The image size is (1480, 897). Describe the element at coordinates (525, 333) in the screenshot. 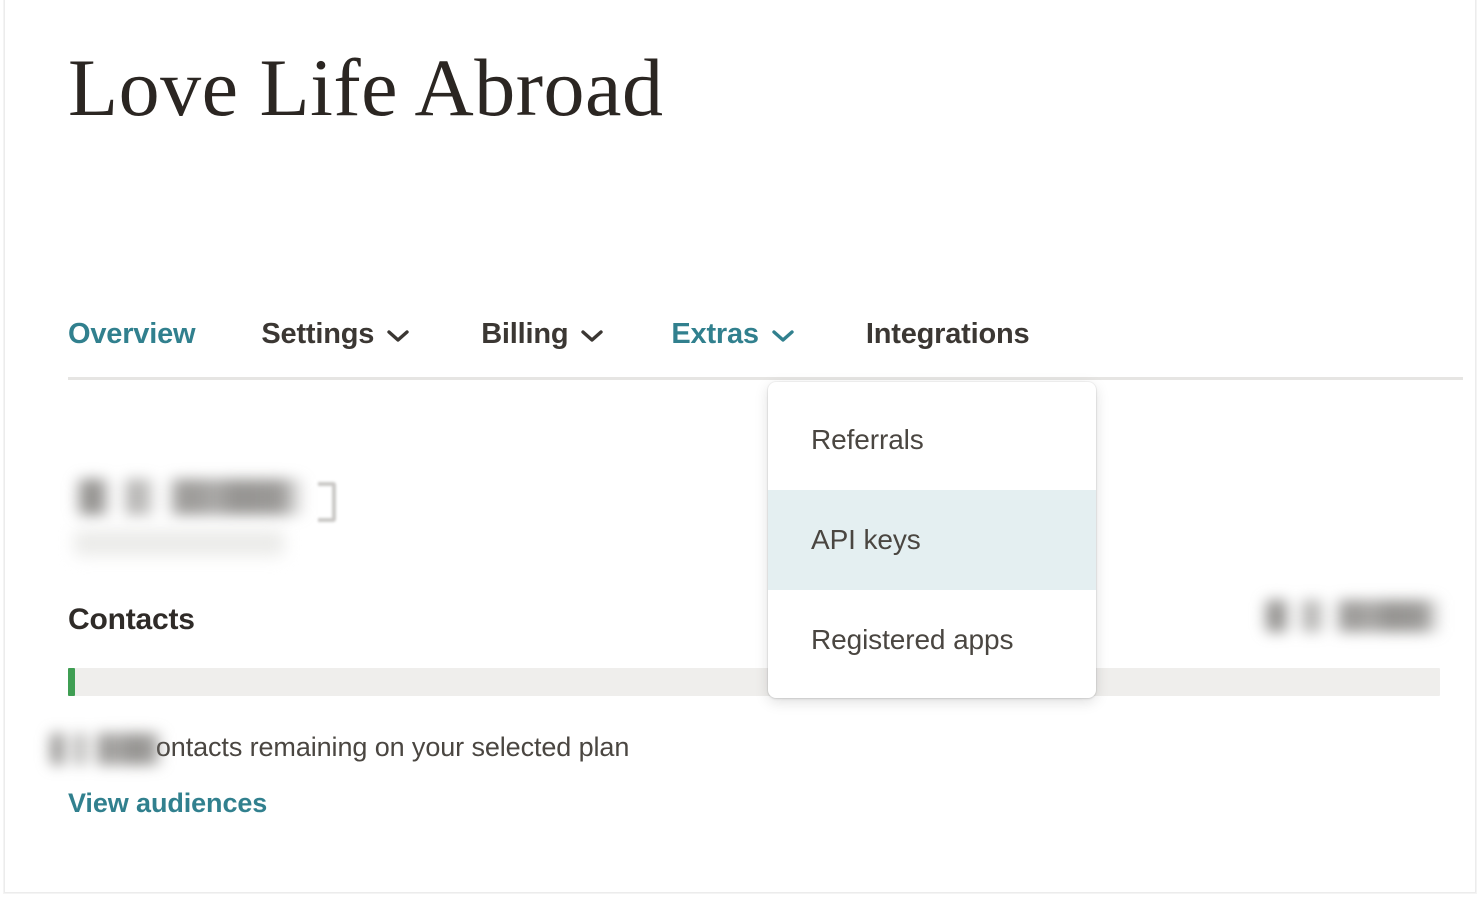

I see `nav-item-label: Billing` at that location.